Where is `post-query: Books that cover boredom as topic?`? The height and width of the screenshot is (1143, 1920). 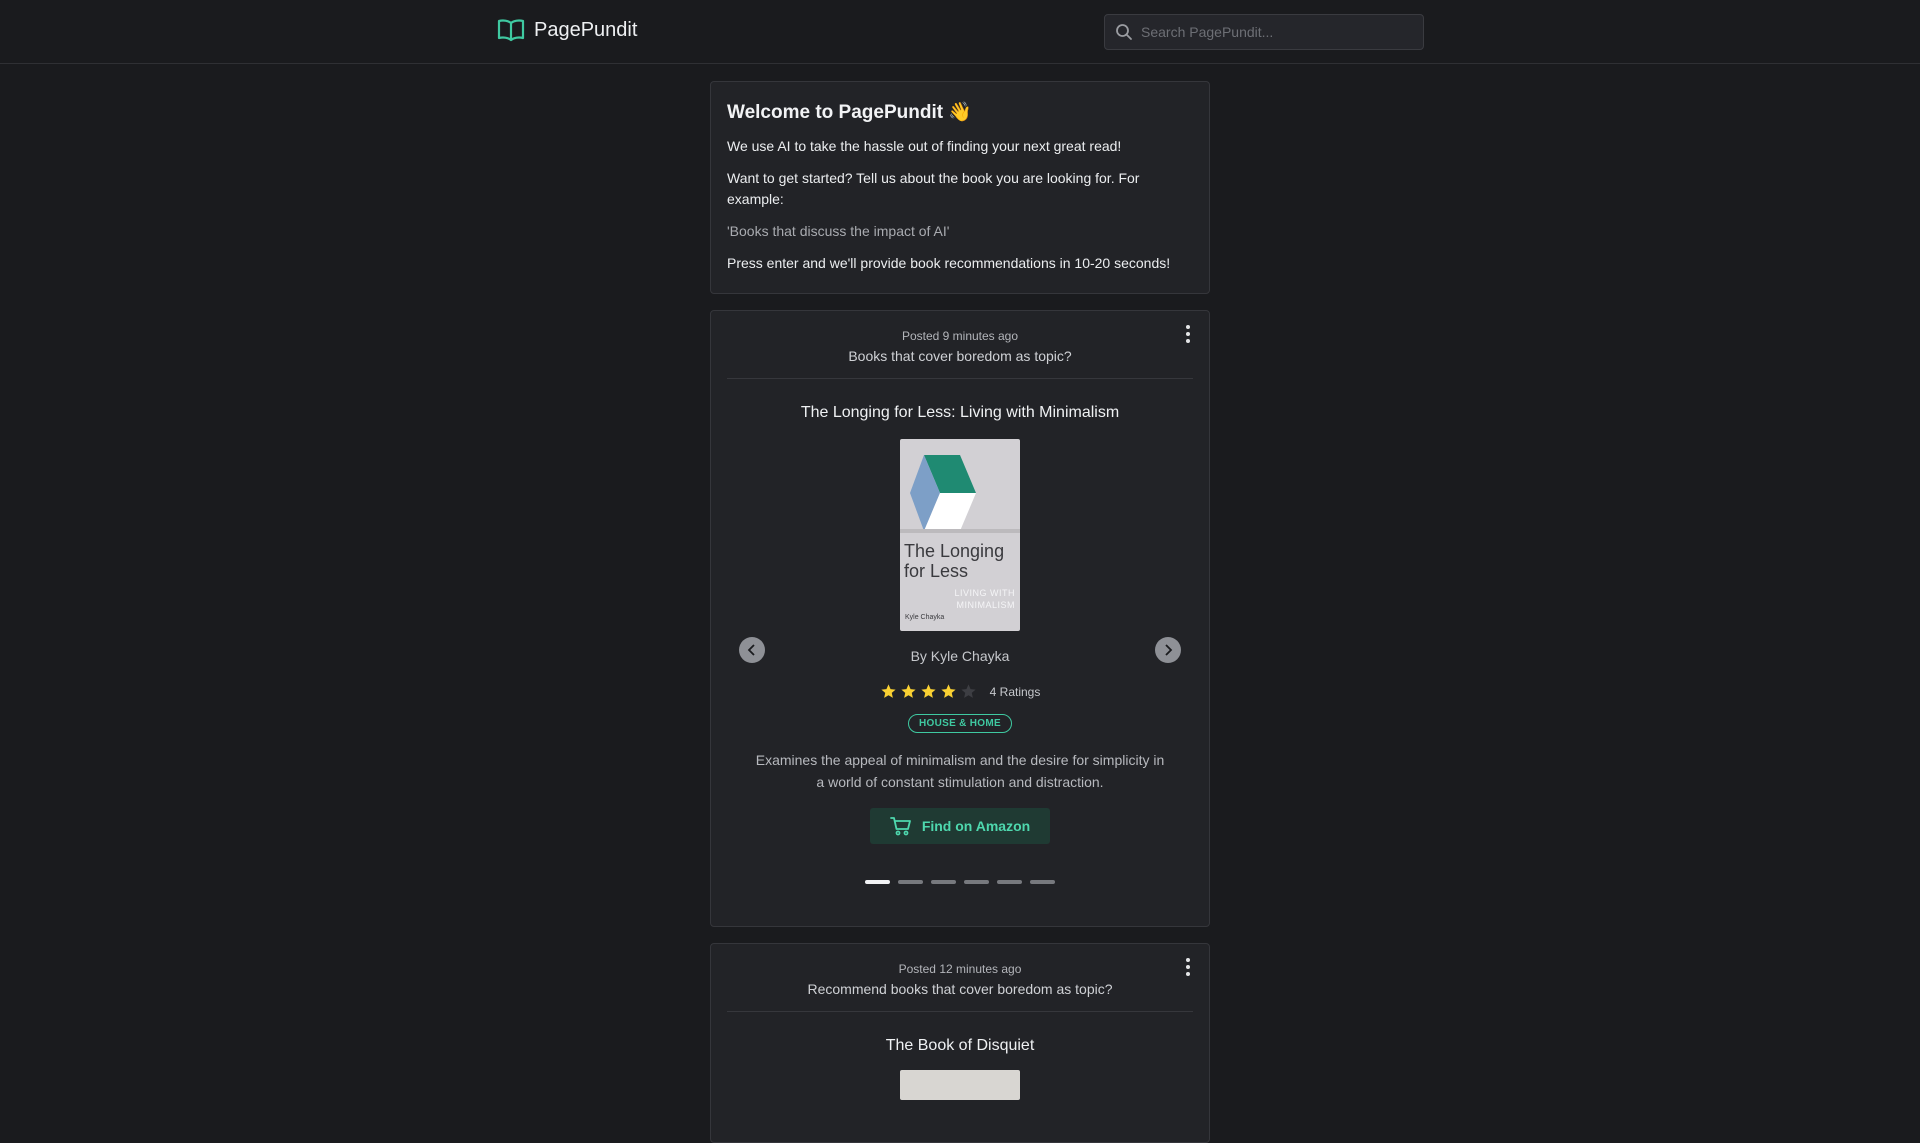
post-query: Books that cover boredom as topic? is located at coordinates (960, 356).